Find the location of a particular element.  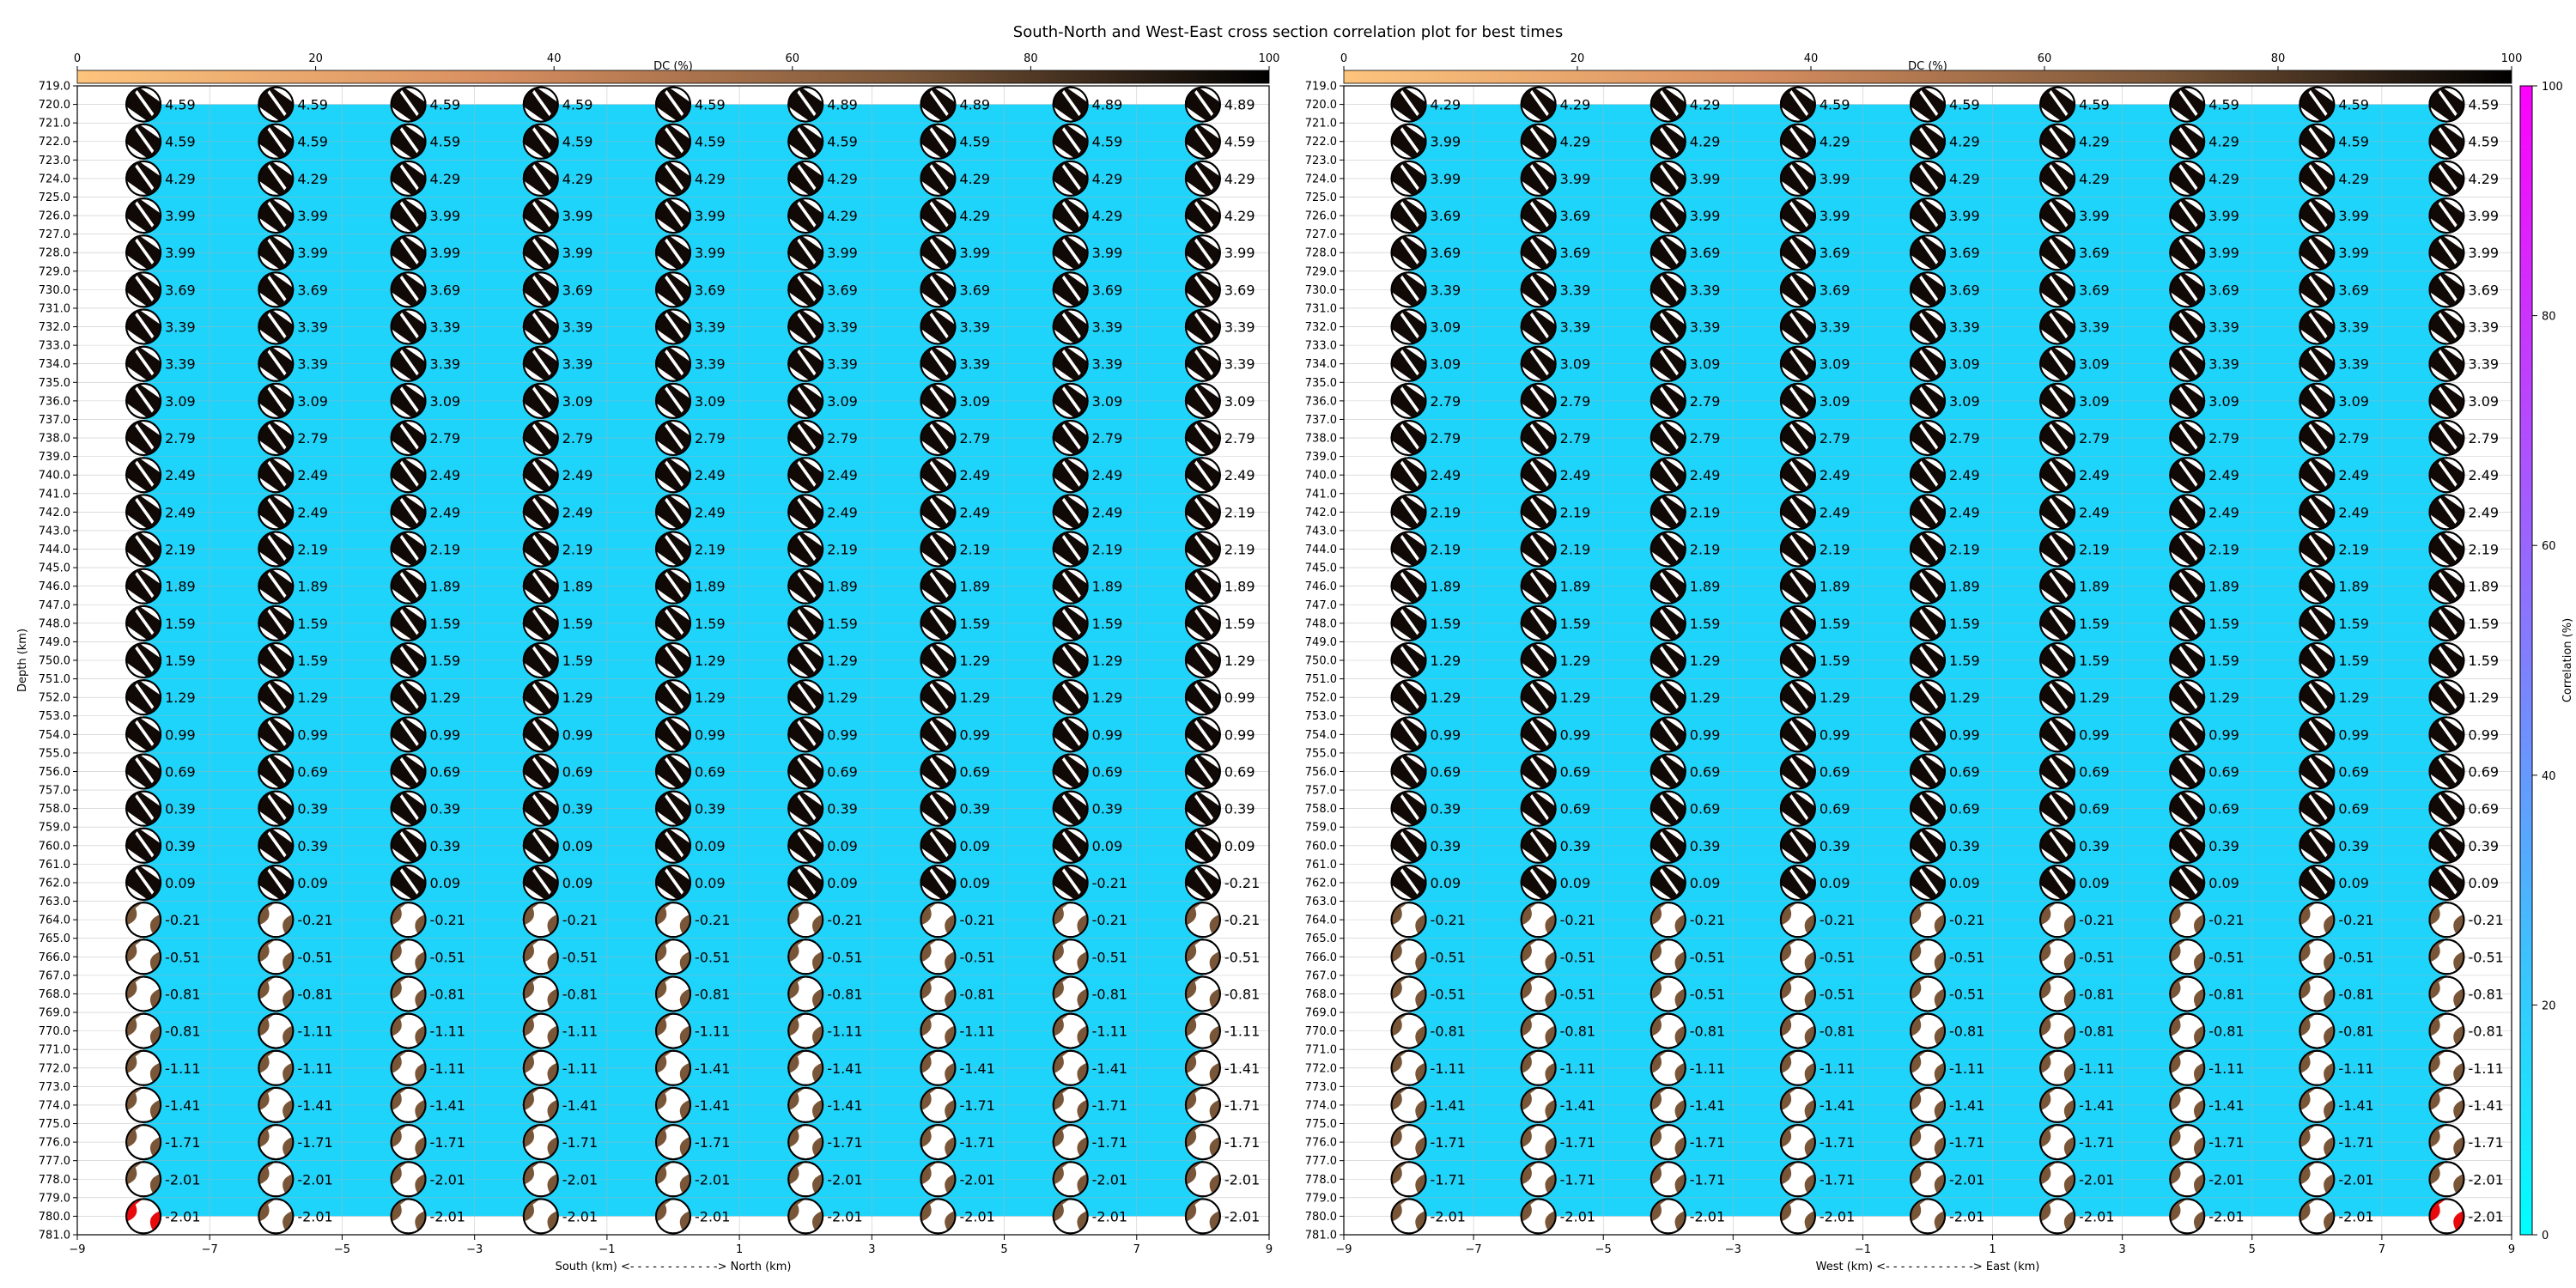

y-tick-label: 778.0 is located at coordinates (55, 1180).